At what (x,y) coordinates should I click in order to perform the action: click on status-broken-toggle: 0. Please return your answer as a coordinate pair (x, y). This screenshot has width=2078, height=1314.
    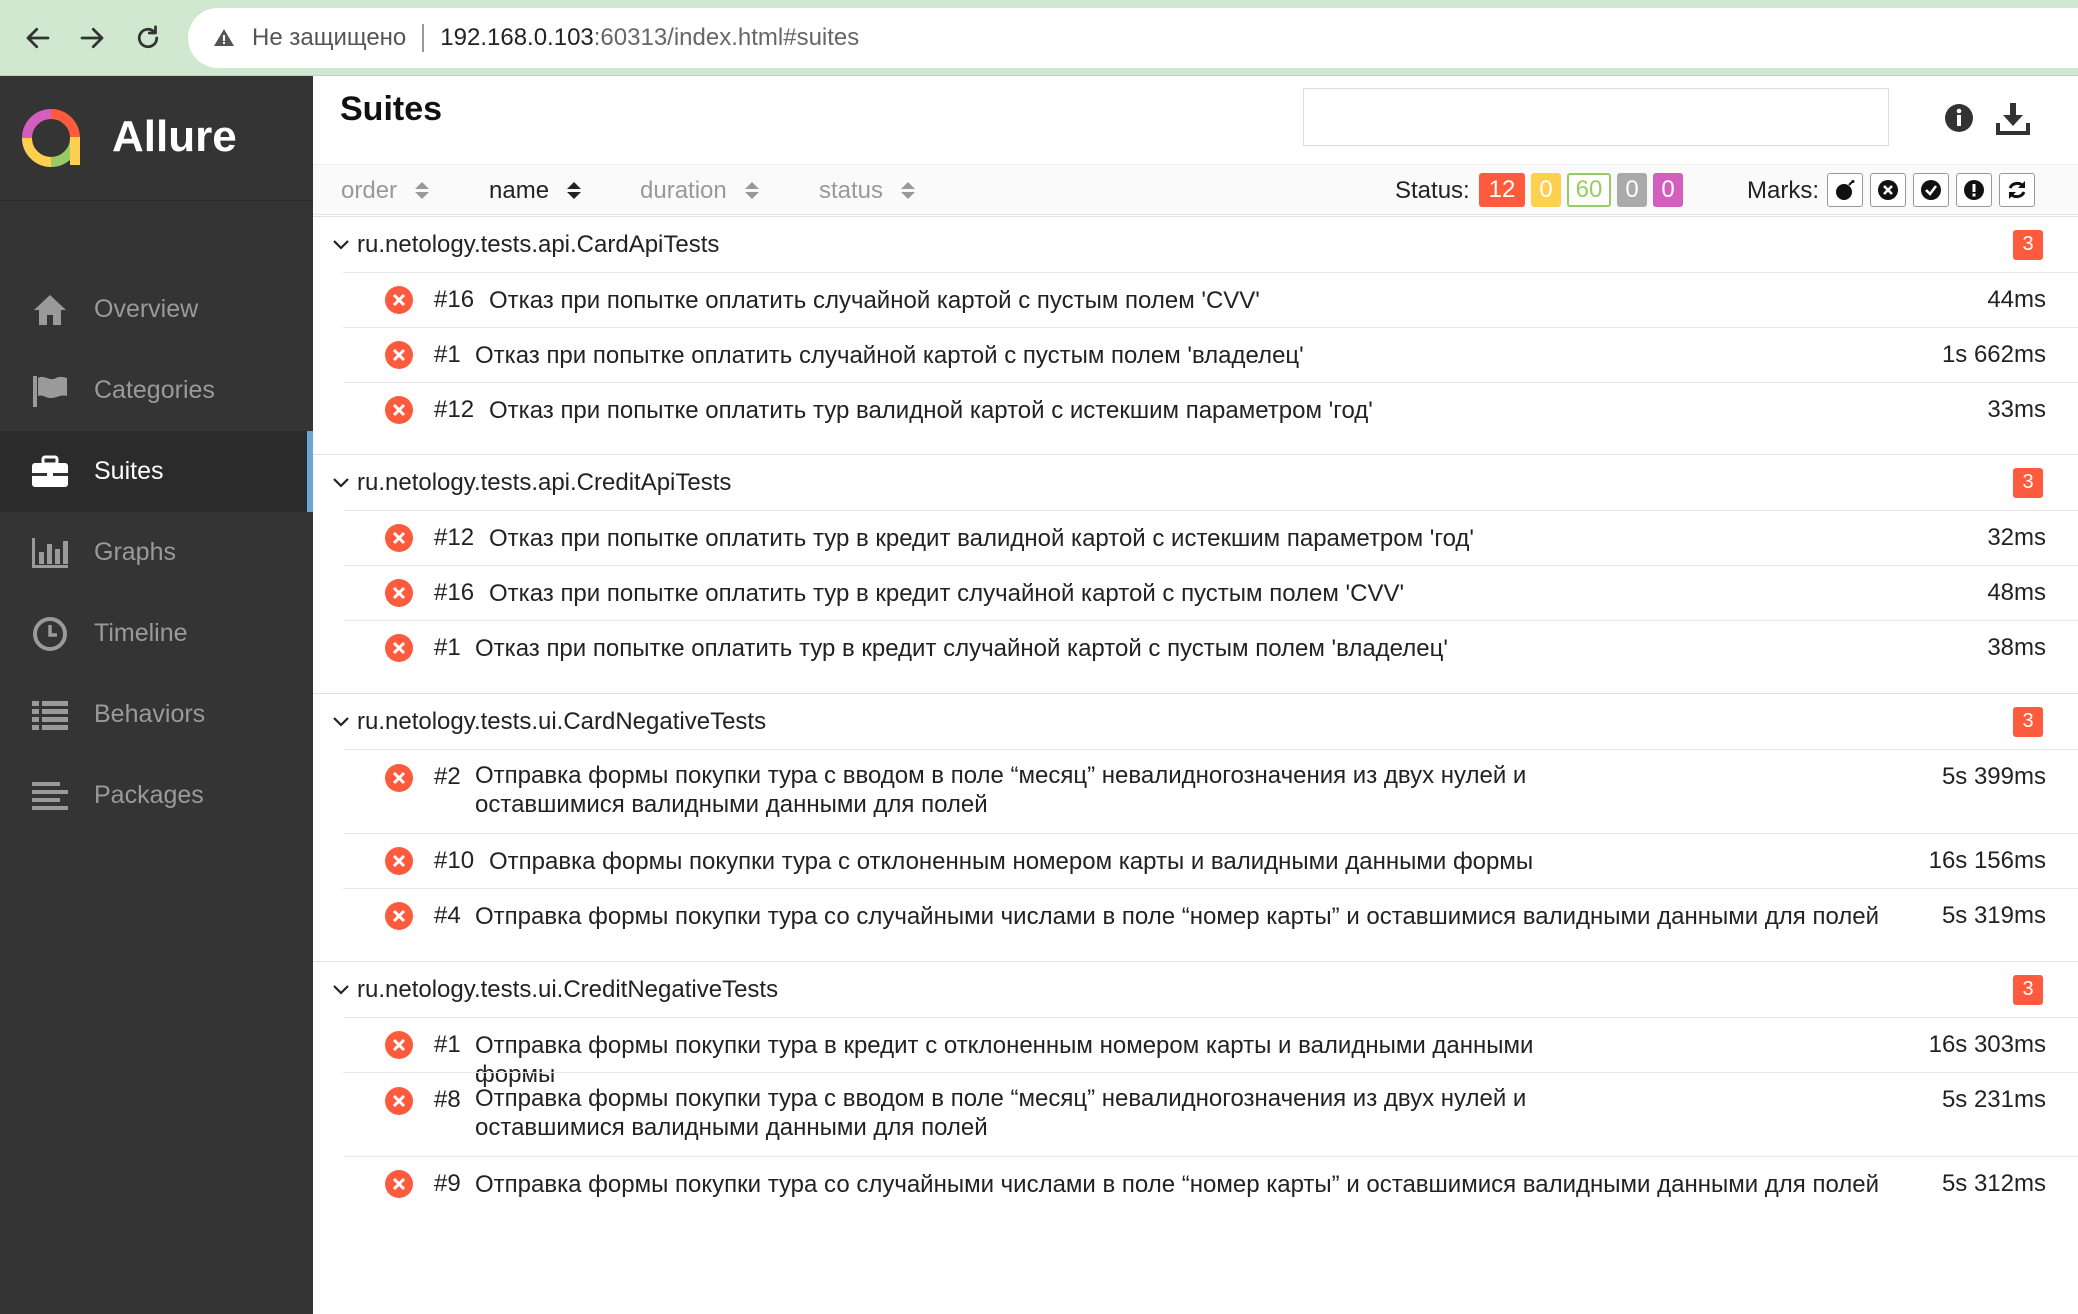
    Looking at the image, I should click on (1546, 190).